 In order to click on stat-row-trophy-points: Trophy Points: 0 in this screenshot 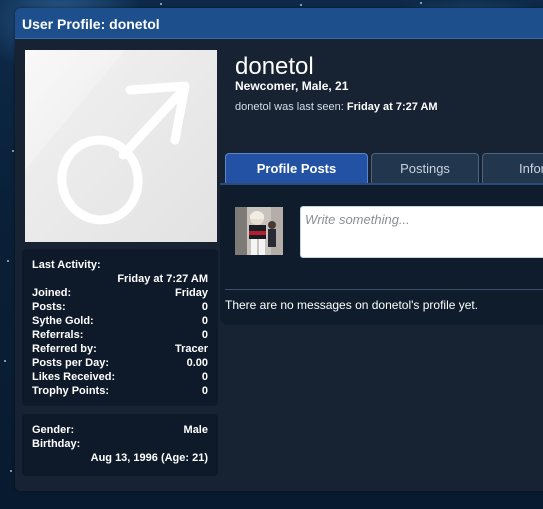, I will do `click(120, 392)`.